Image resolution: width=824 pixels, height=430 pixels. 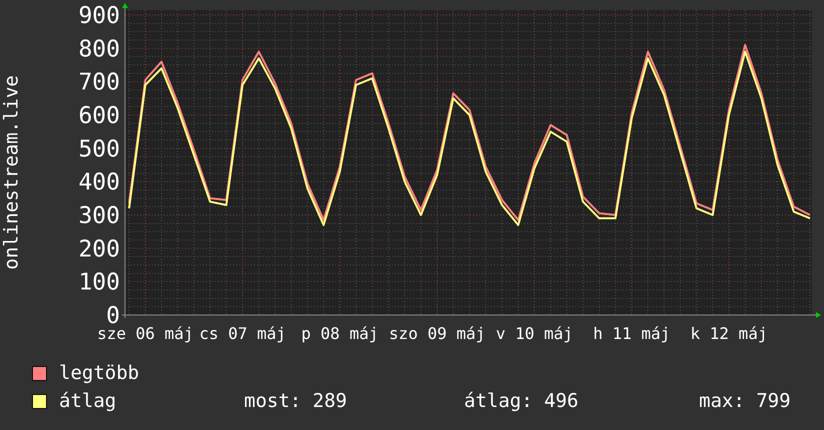 I want to click on legend-statistic: max: 799, so click(x=745, y=401).